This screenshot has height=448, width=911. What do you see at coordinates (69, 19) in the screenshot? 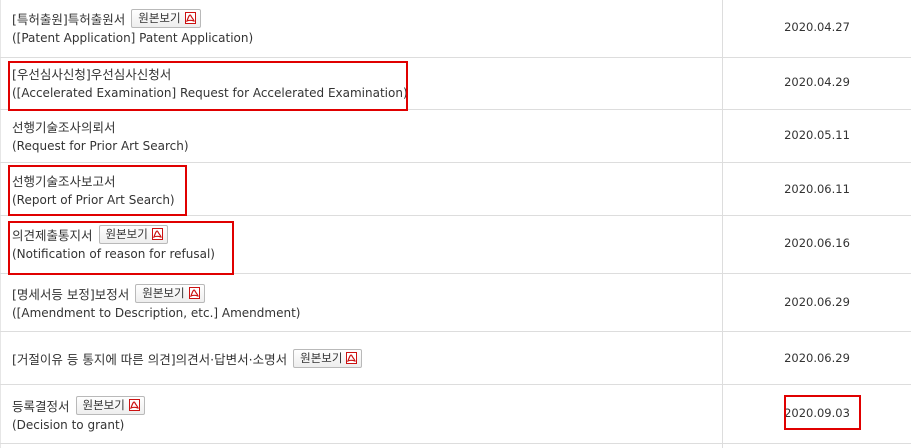
I see `document-name-ko: [특허출원]특허출원서` at bounding box center [69, 19].